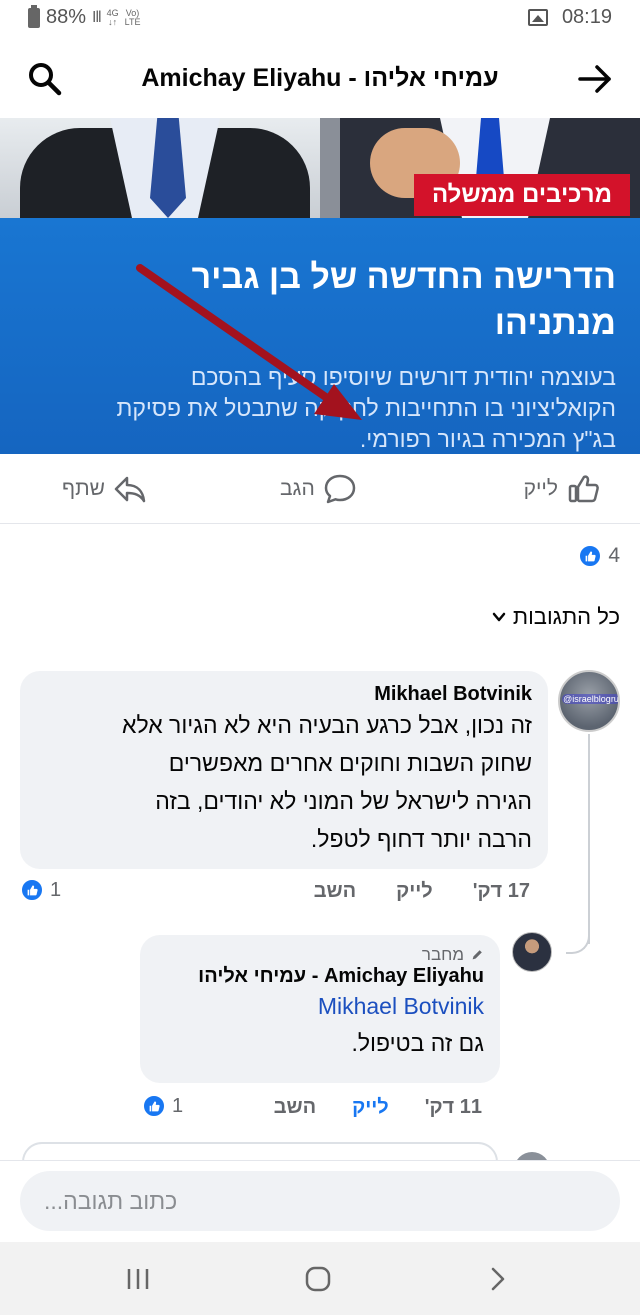  I want to click on comment-text: גם זה בטיפול., so click(417, 1043).